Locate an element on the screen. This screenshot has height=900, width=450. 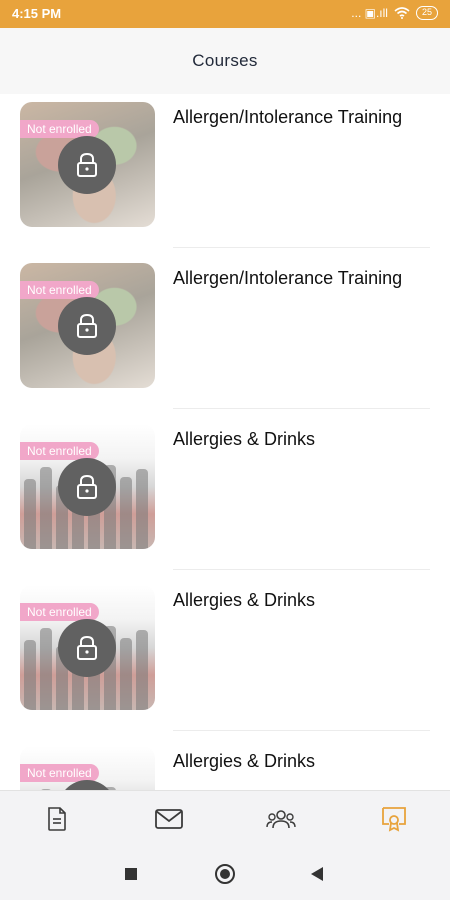
nav-documents-button is located at coordinates (57, 819).